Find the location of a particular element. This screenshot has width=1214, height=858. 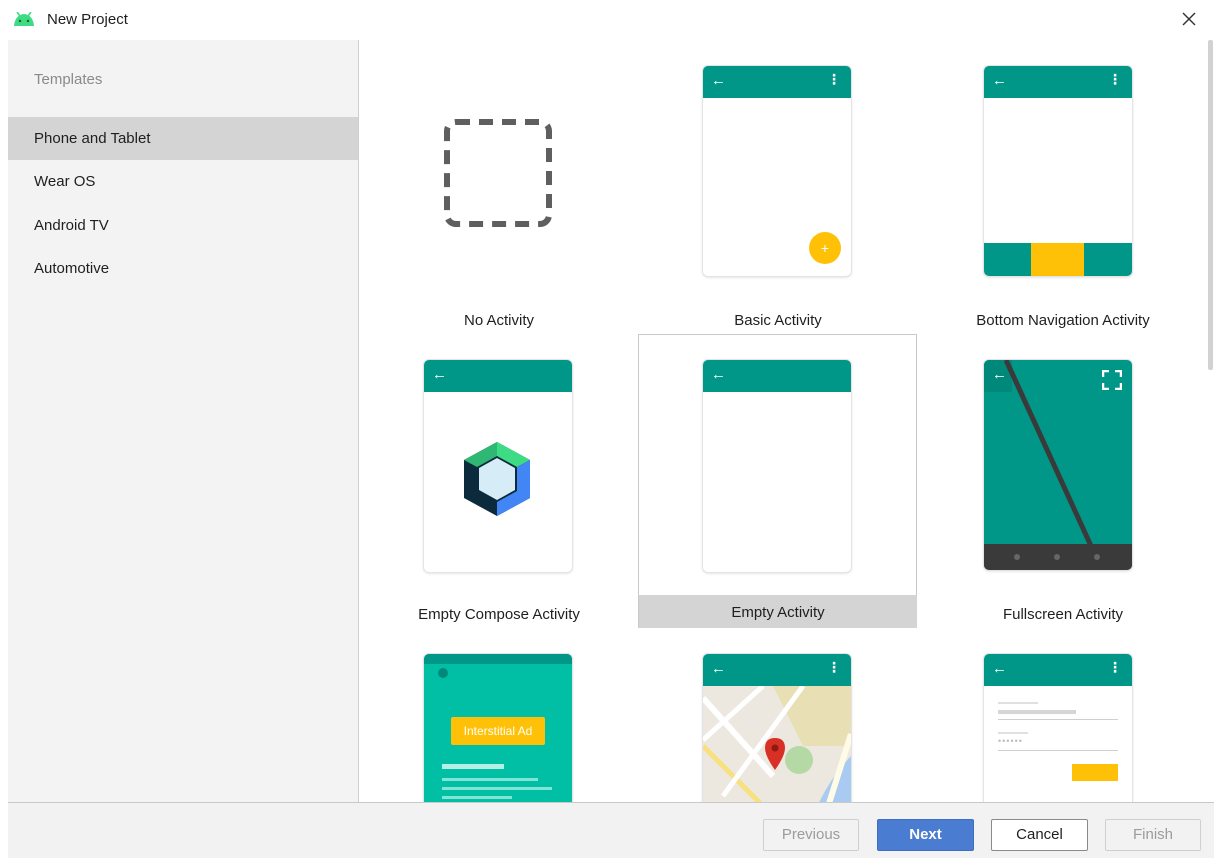

login-button is located at coordinates (1095, 772).